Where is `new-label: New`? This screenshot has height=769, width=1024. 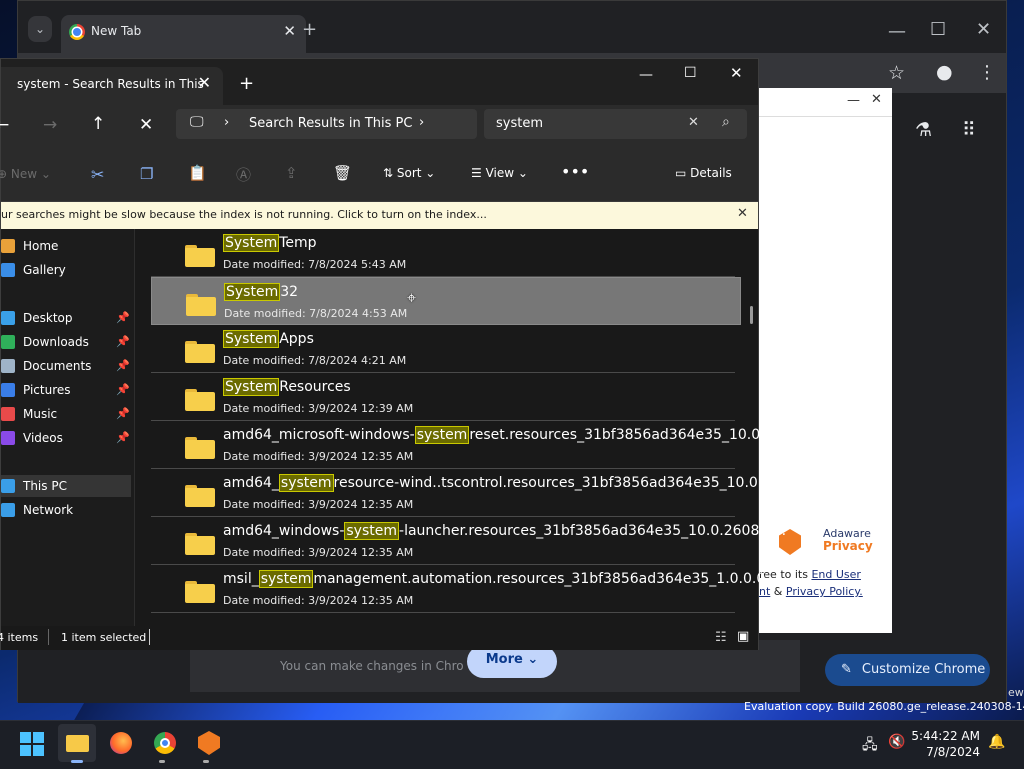 new-label: New is located at coordinates (24, 174).